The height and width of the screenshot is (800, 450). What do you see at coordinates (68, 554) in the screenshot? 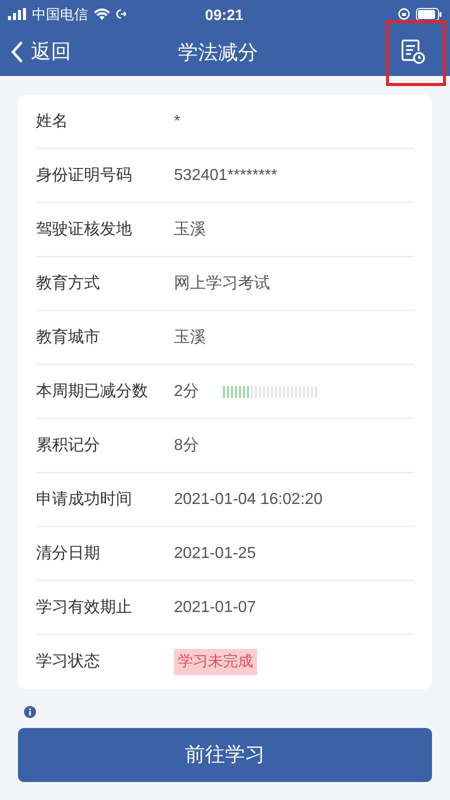
I see `field-label: 清分日期` at bounding box center [68, 554].